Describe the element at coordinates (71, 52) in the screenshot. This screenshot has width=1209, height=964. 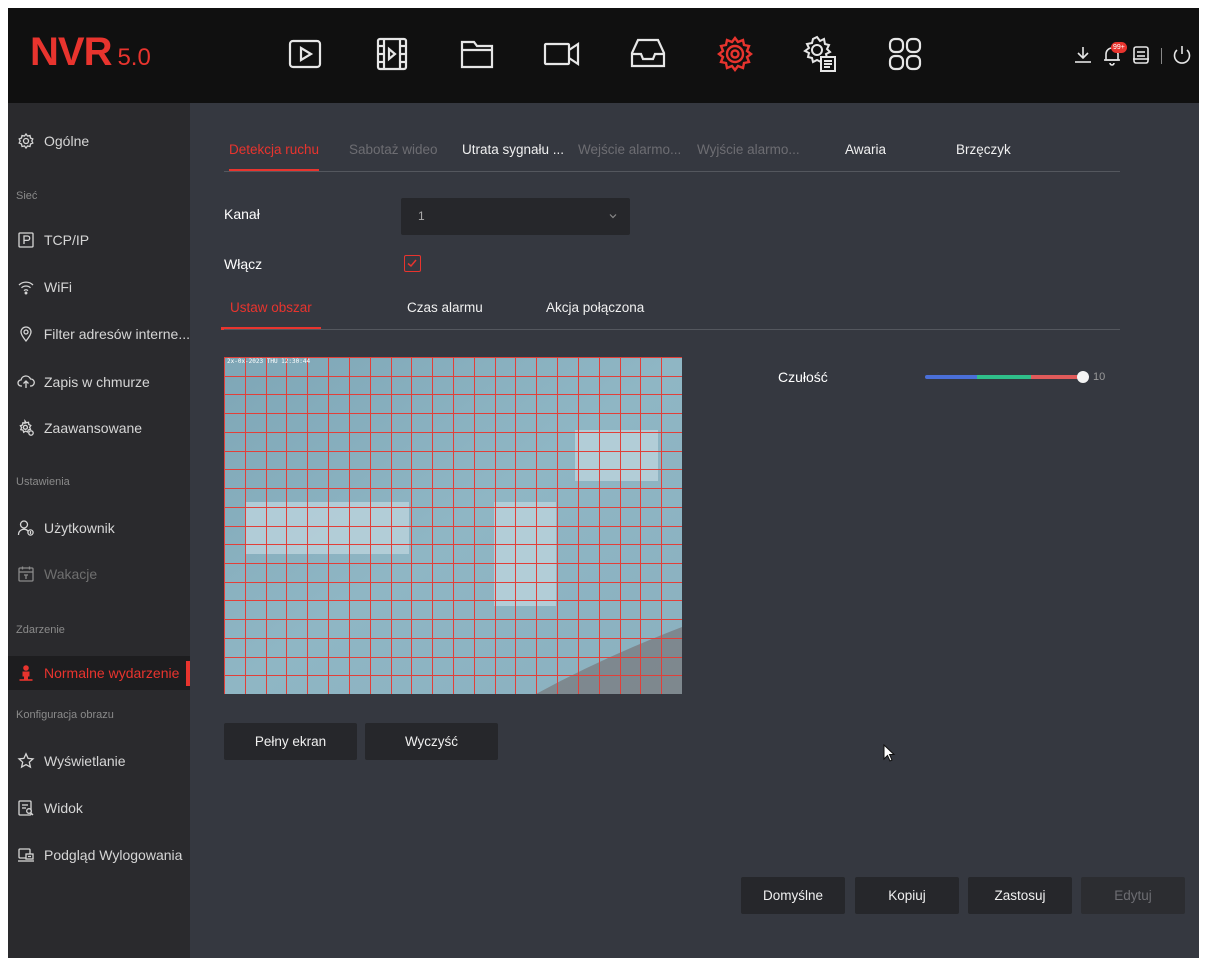
I see `logo-text: NVR` at that location.